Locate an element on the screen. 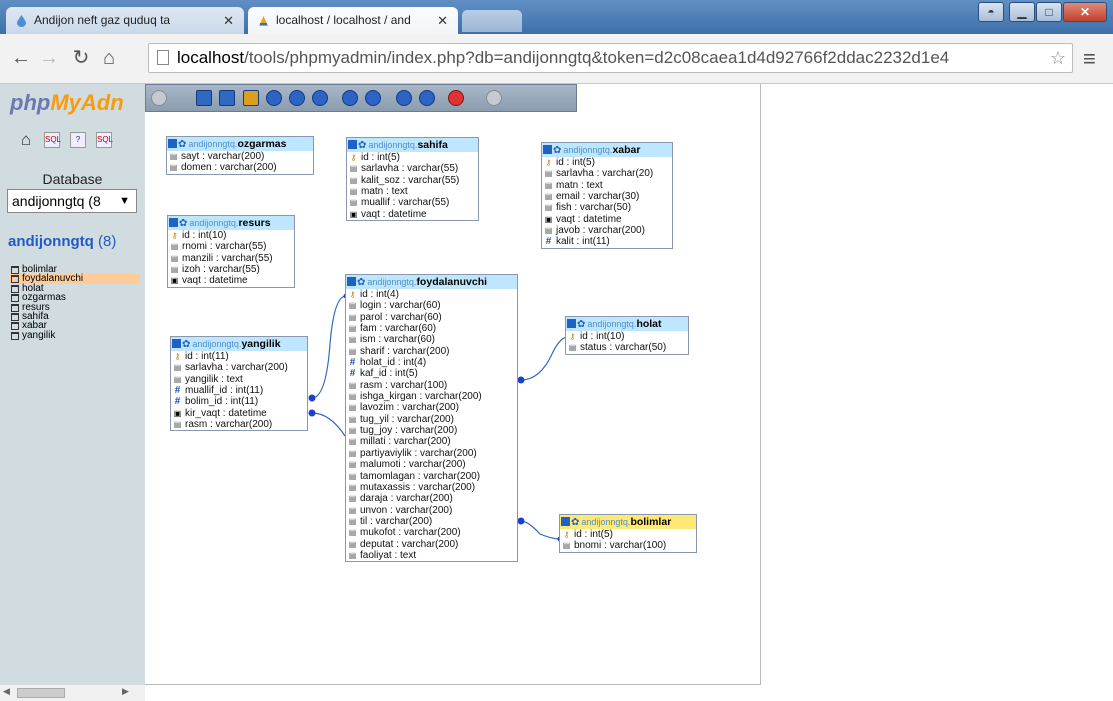  table-column: ▤ fish : varchar(50) is located at coordinates (607, 207).